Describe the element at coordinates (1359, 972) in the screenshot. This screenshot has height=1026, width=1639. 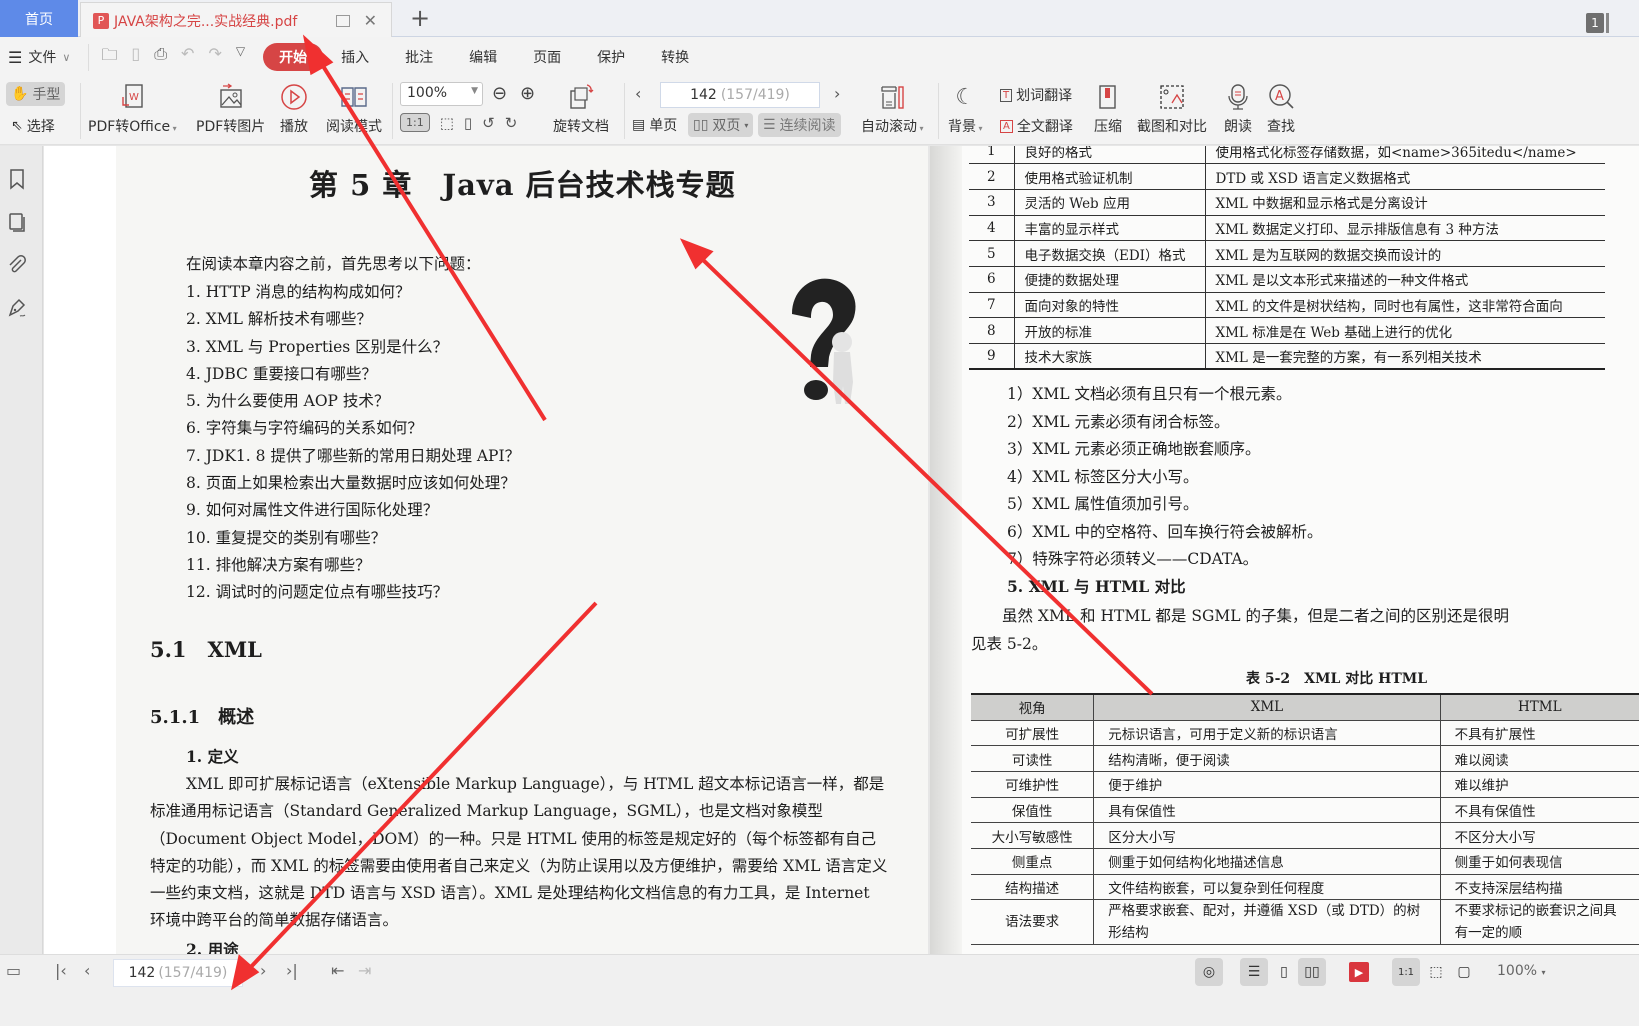
I see `play-slideshow-button: ▶` at that location.